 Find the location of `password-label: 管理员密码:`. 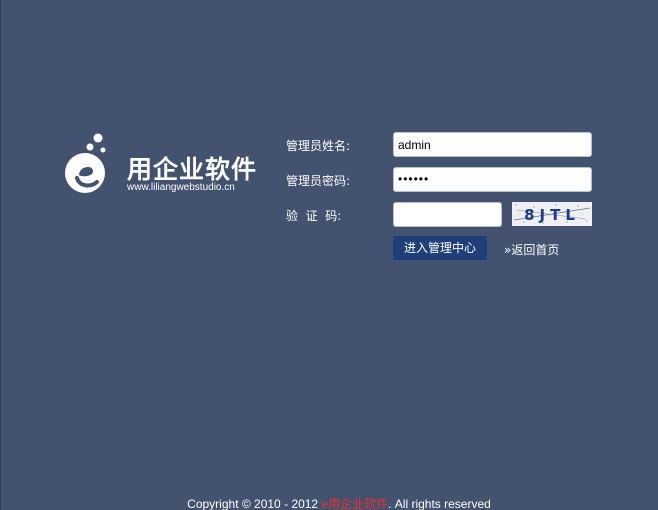

password-label: 管理员密码: is located at coordinates (318, 181).